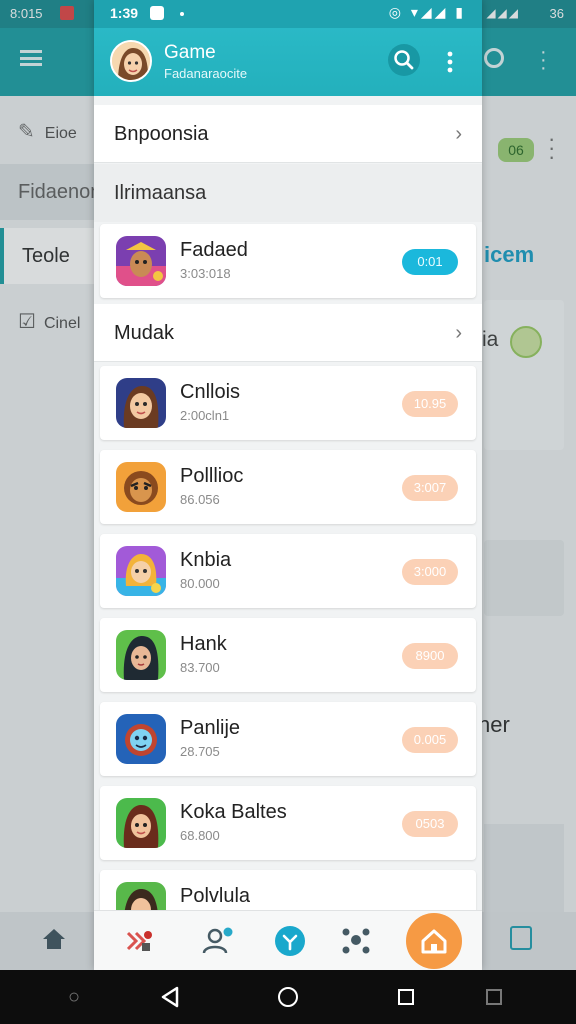  Describe the element at coordinates (288, 333) in the screenshot. I see `section-row-second: Mudak ›` at that location.